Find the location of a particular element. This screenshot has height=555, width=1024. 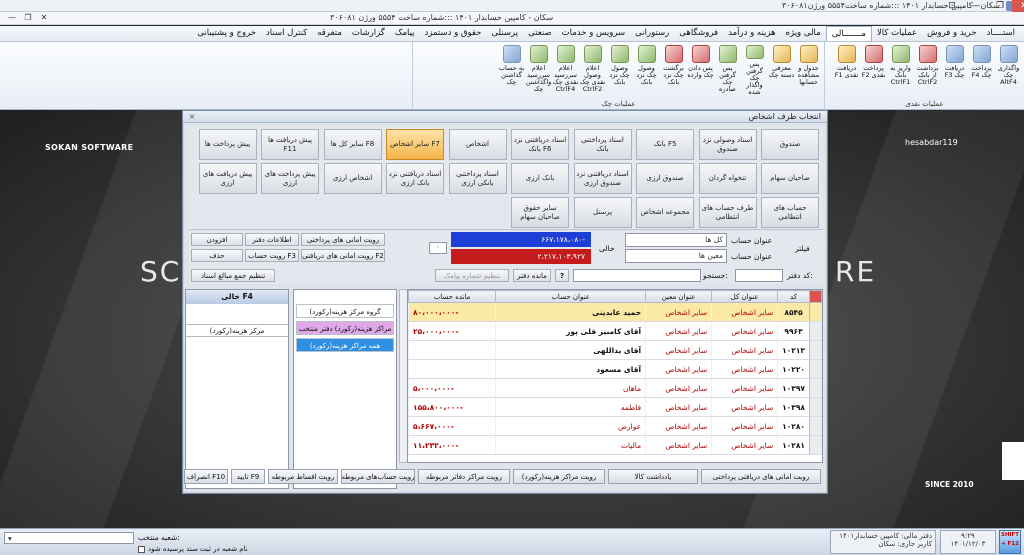

person-type-button: اسناد وصولی نزد صندوق is located at coordinates (727, 144).